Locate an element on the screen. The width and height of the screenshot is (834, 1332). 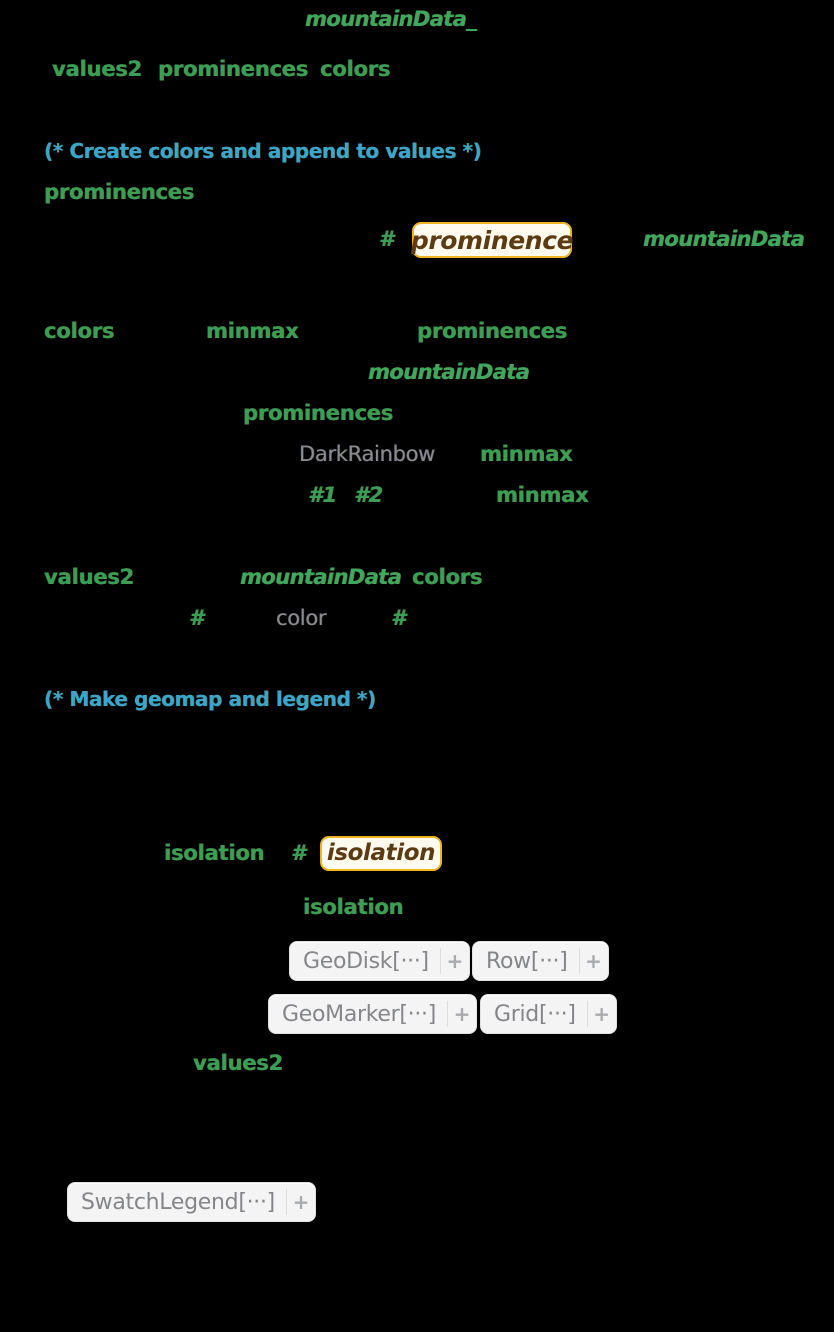
symbol-values2-assign: values2 is located at coordinates (89, 577).